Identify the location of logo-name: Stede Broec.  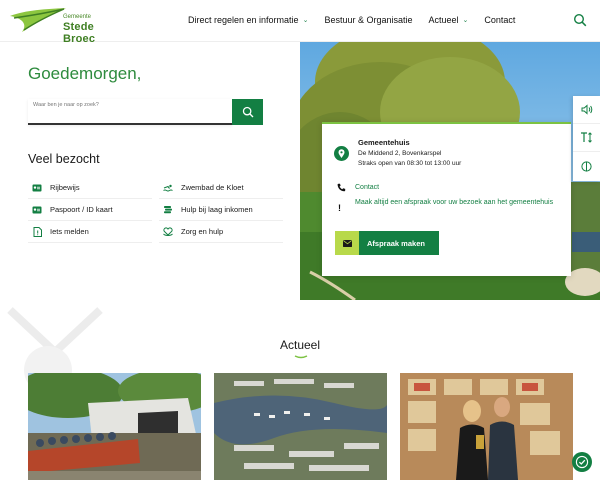
(79, 33).